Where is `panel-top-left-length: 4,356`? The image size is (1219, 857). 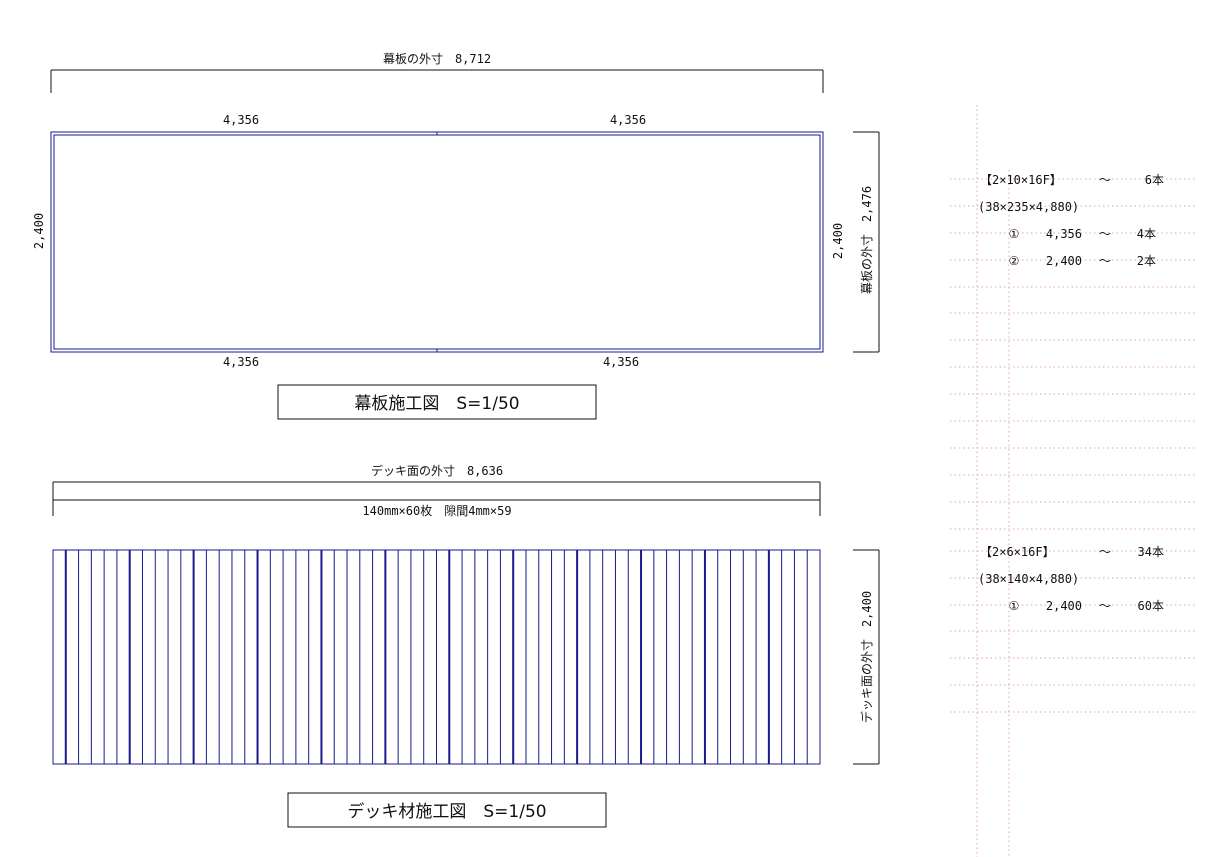 panel-top-left-length: 4,356 is located at coordinates (241, 120).